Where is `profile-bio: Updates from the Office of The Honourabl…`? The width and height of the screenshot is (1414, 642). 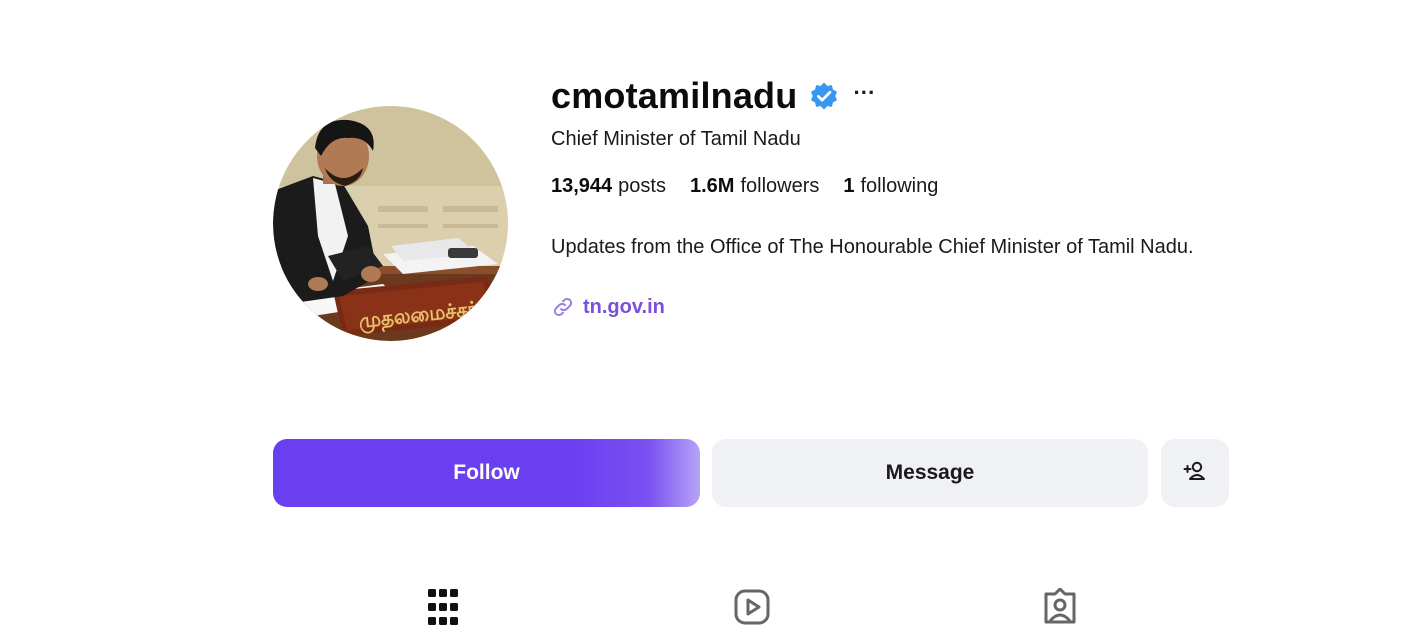 profile-bio: Updates from the Office of The Honourabl… is located at coordinates (872, 247).